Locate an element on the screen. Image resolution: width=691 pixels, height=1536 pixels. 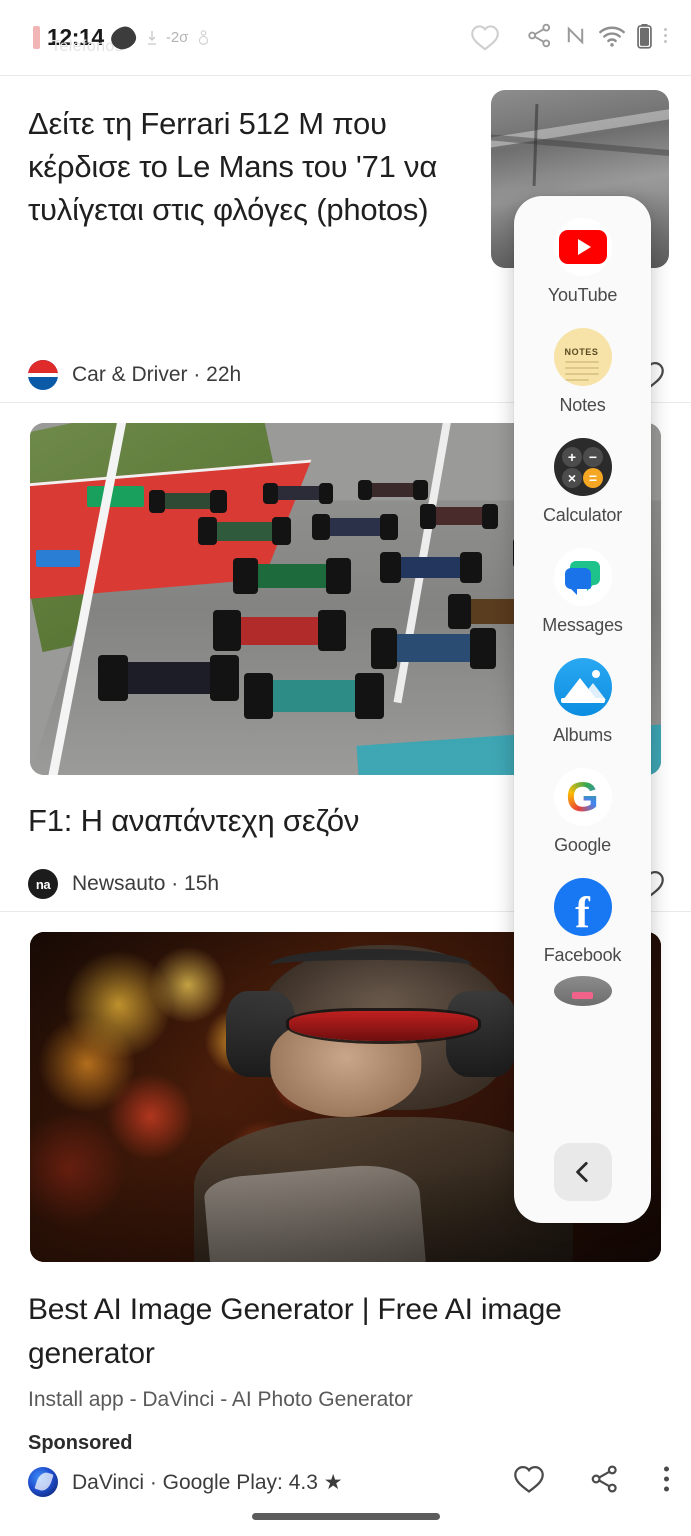
calc-key-equals: = is located at coordinates (593, 477).